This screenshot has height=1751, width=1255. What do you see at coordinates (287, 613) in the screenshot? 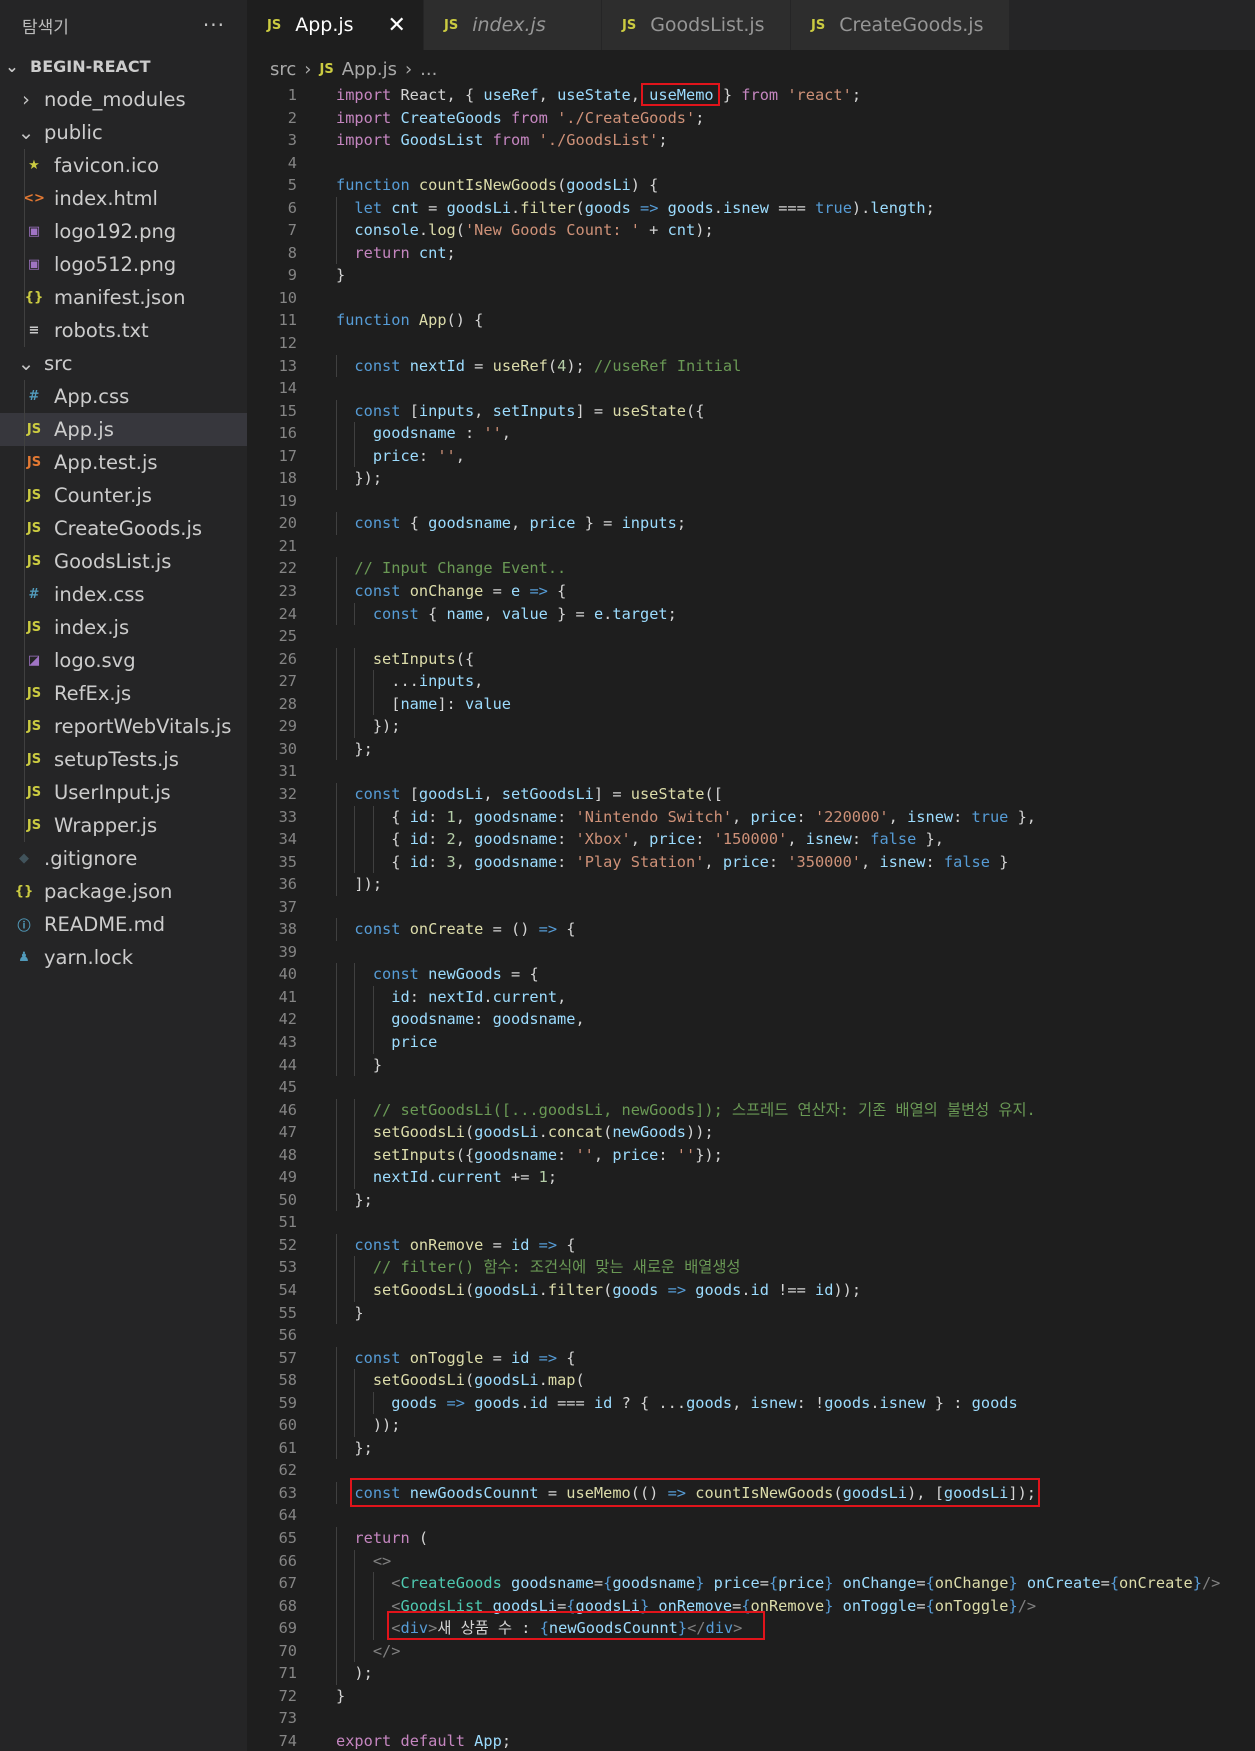
I see `line-number: 24` at bounding box center [287, 613].